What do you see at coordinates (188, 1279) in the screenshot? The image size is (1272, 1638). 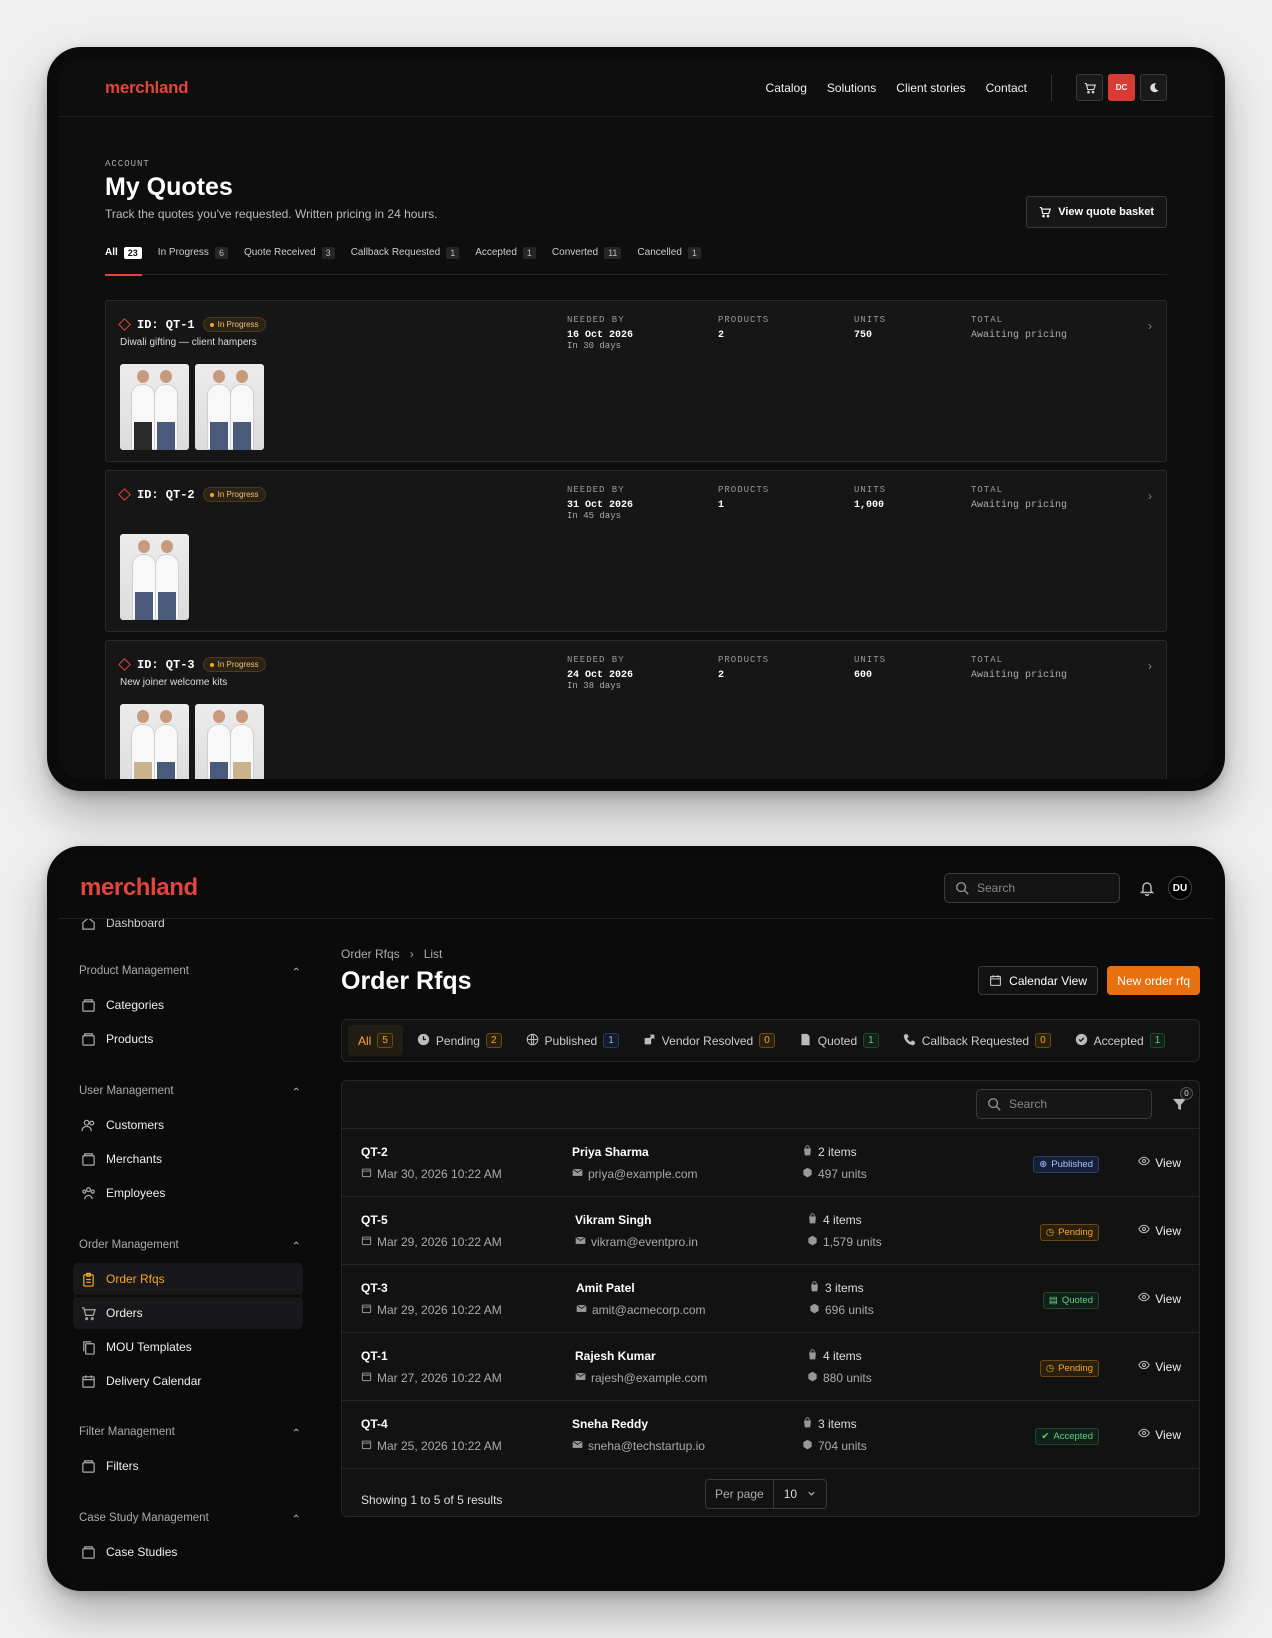 I see `sidebar-item-order-rfqs: Order Rfqs` at bounding box center [188, 1279].